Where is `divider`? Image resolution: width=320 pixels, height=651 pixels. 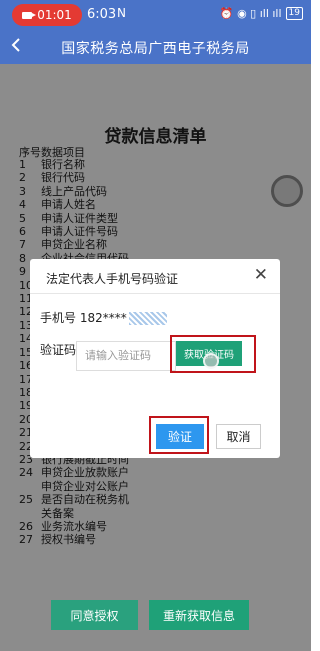
divider is located at coordinates (155, 293).